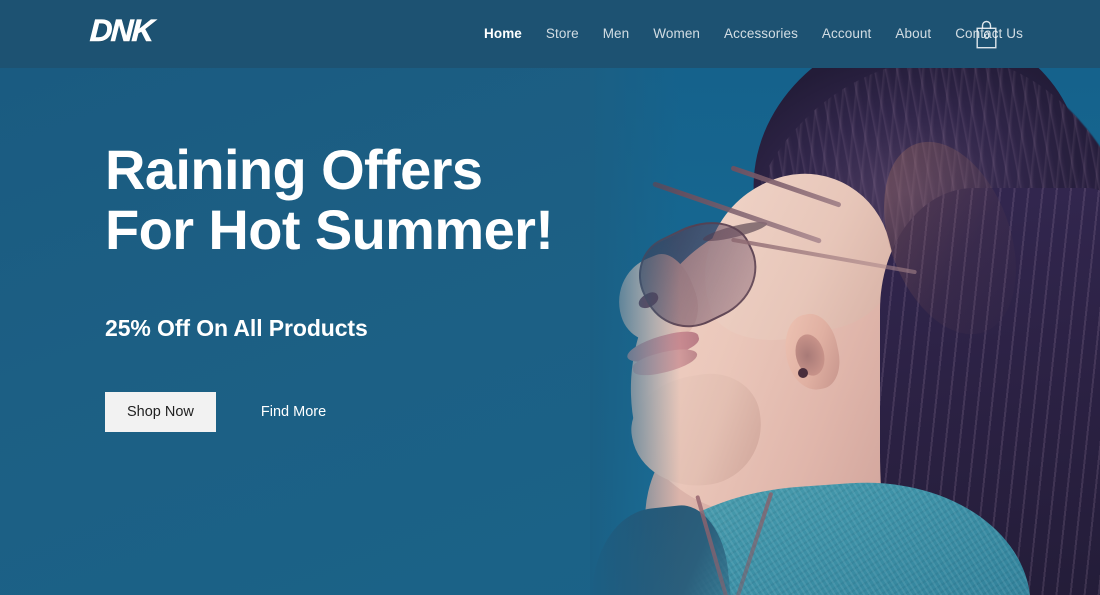 This screenshot has height=595, width=1100. What do you see at coordinates (160, 412) in the screenshot?
I see `shop-now-button: Shop Now` at bounding box center [160, 412].